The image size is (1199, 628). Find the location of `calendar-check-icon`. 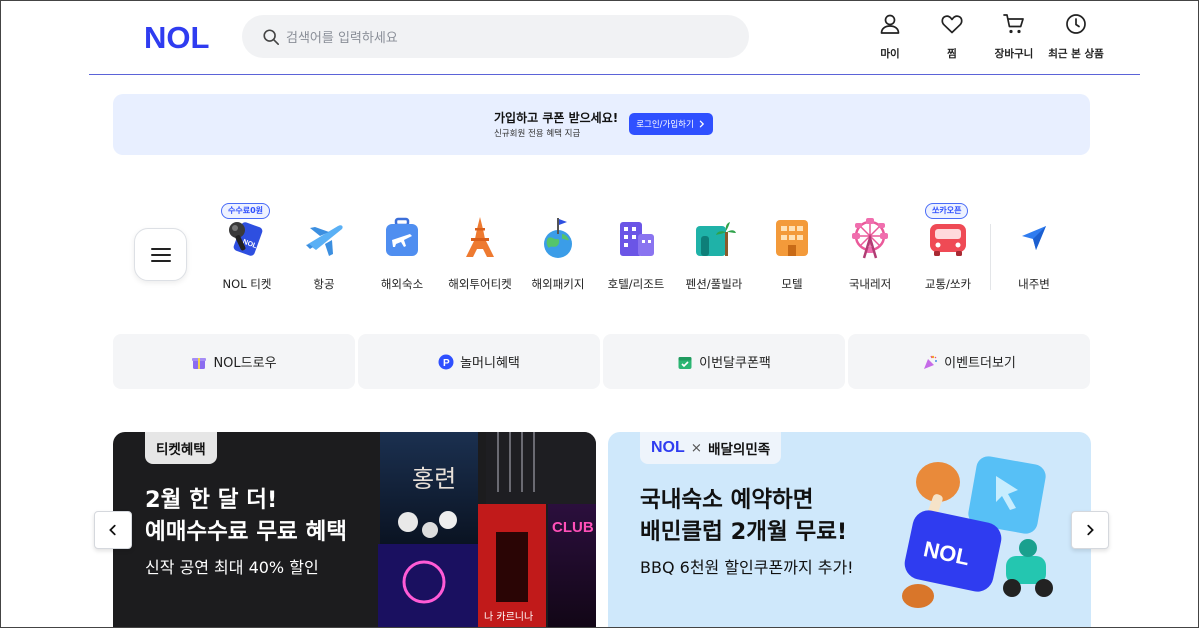

calendar-check-icon is located at coordinates (685, 362).